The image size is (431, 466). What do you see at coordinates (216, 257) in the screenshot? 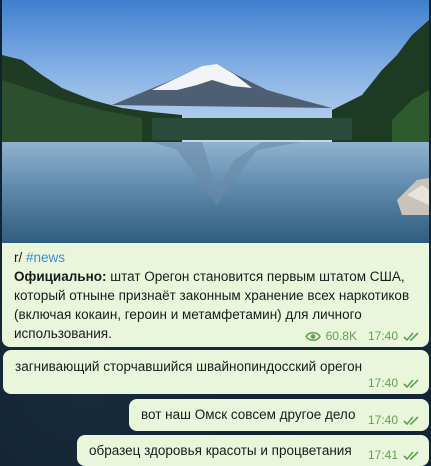
I see `post-tag-line: r/ #news` at bounding box center [216, 257].